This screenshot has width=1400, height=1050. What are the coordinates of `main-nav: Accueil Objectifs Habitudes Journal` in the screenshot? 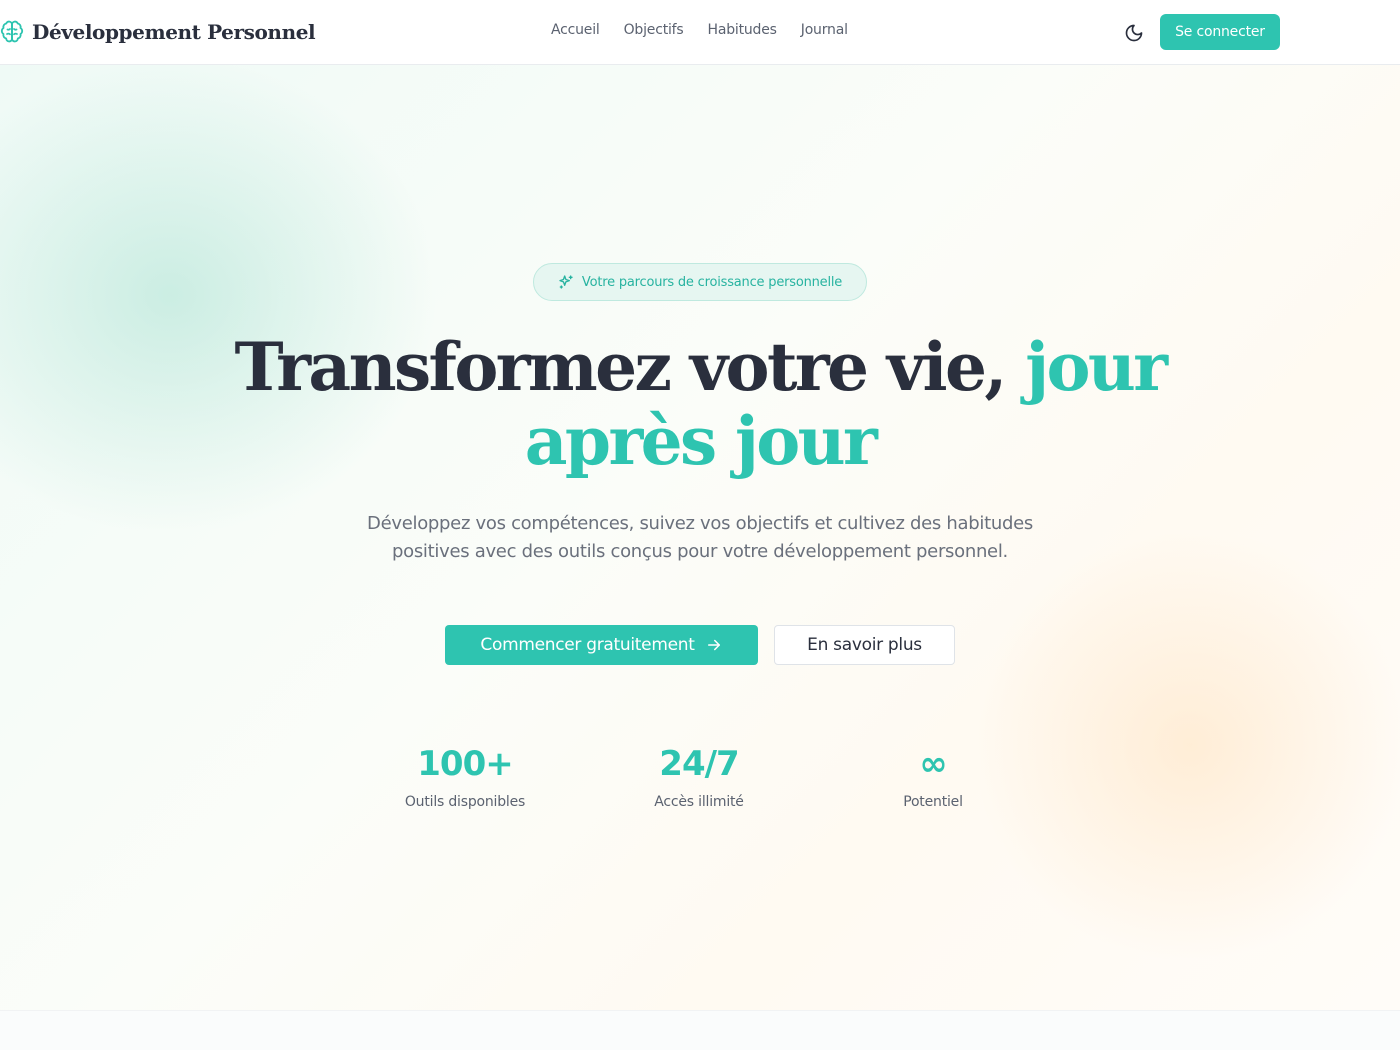 It's located at (699, 30).